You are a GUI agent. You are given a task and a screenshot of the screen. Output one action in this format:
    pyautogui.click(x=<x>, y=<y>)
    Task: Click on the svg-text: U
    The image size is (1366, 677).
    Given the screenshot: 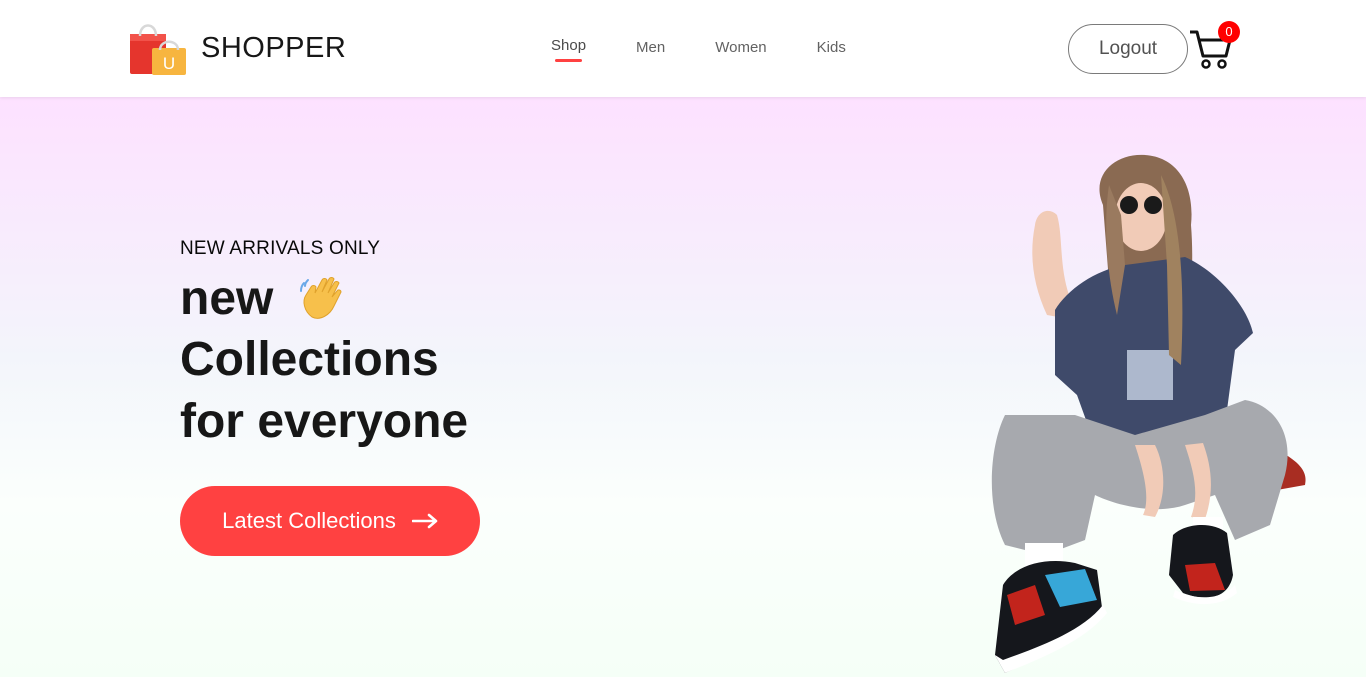 What is the action you would take?
    pyautogui.click(x=169, y=63)
    